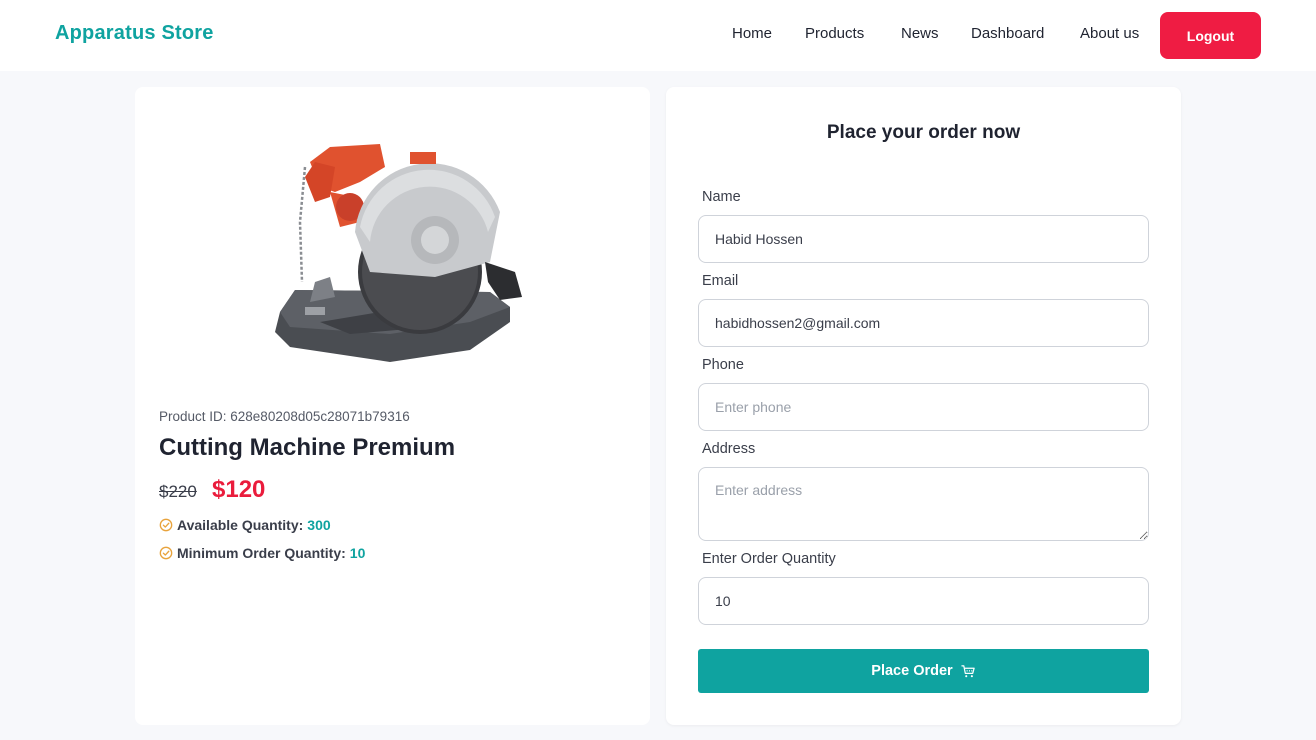  What do you see at coordinates (1007, 33) in the screenshot?
I see `nav-dashboard: Dashboard` at bounding box center [1007, 33].